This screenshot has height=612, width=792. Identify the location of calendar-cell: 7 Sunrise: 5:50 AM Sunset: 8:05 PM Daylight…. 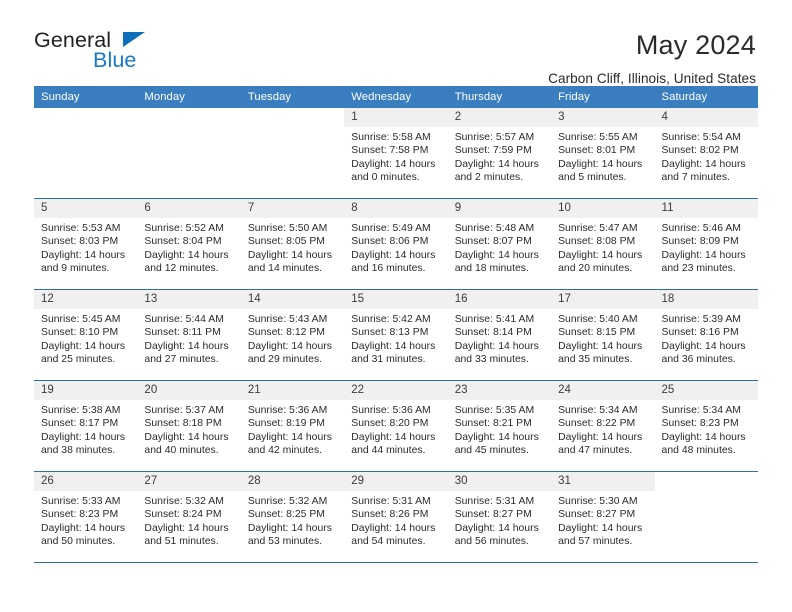
(292, 244).